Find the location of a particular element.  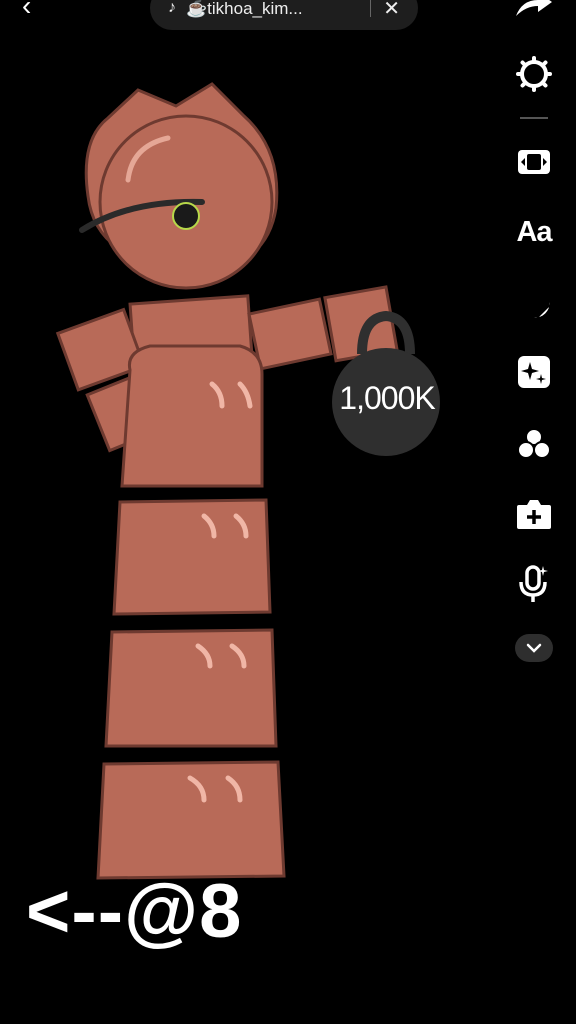

character-legs is located at coordinates (191, 689).